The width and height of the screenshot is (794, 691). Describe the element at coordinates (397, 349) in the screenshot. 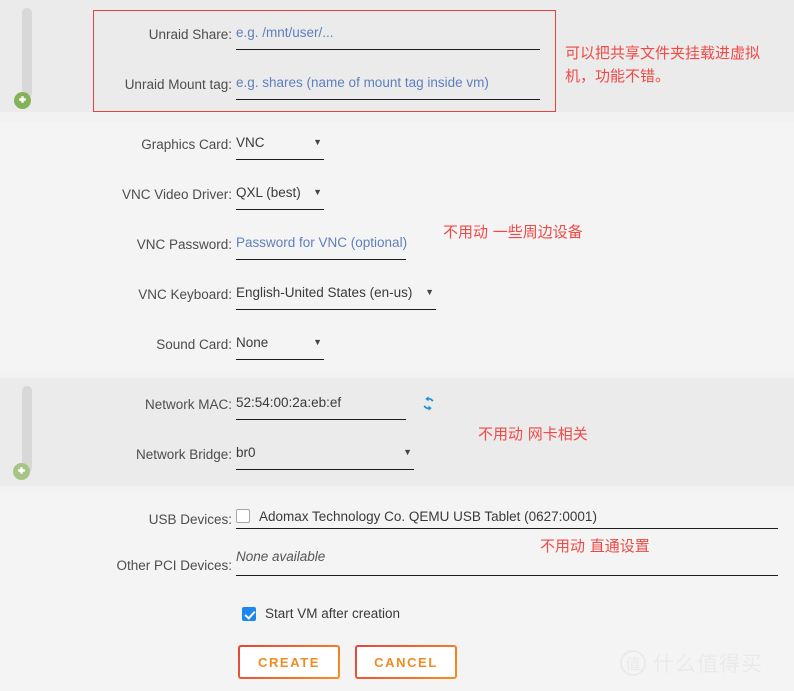

I see `row-sound-card: Sound Card: None ▼` at that location.